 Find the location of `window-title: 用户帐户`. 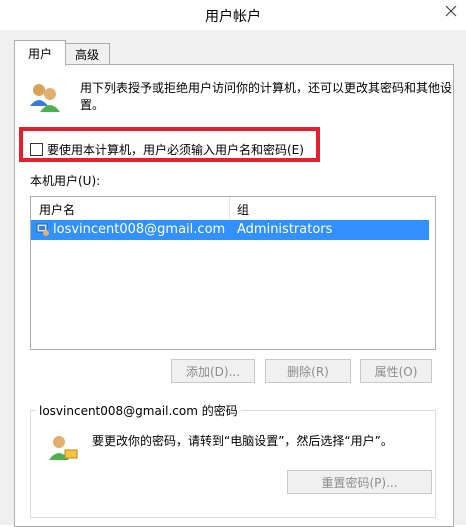

window-title: 用户帐户 is located at coordinates (233, 17).